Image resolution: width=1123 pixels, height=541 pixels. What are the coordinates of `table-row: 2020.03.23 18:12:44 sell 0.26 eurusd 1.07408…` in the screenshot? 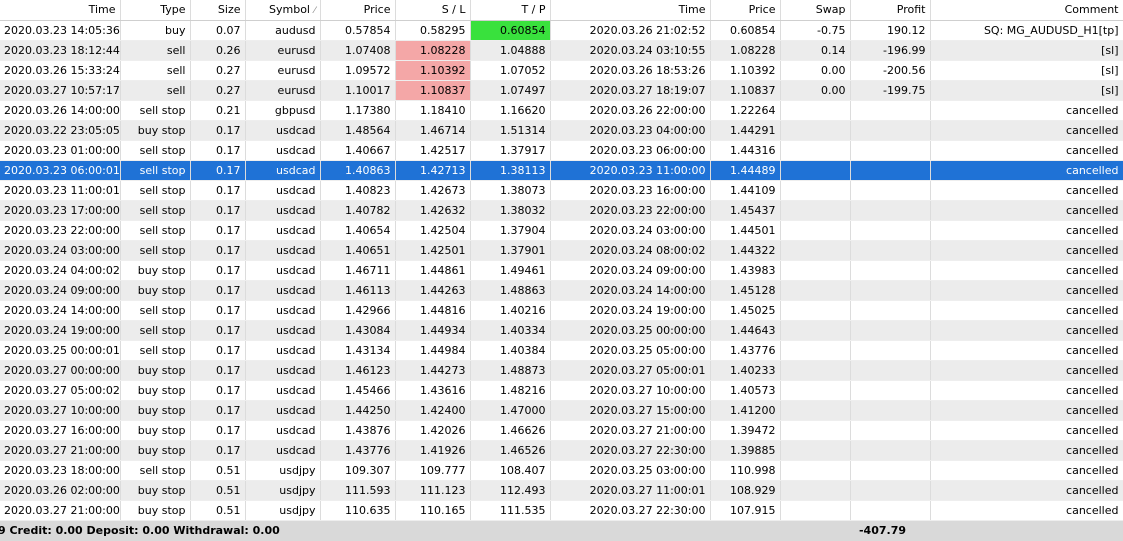 It's located at (561, 50).